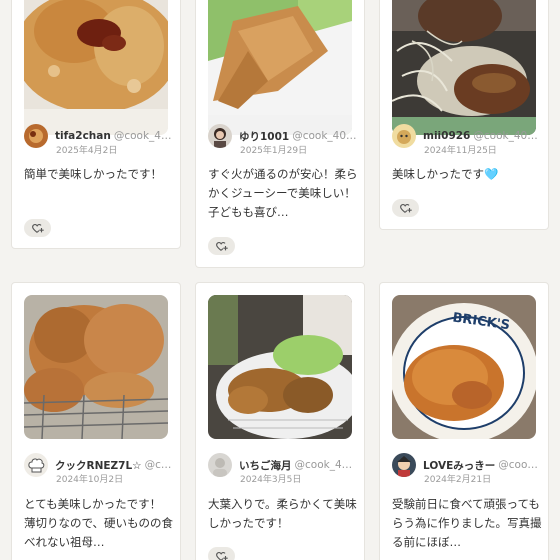  I want to click on post-date: 2024年11月25日, so click(460, 151).